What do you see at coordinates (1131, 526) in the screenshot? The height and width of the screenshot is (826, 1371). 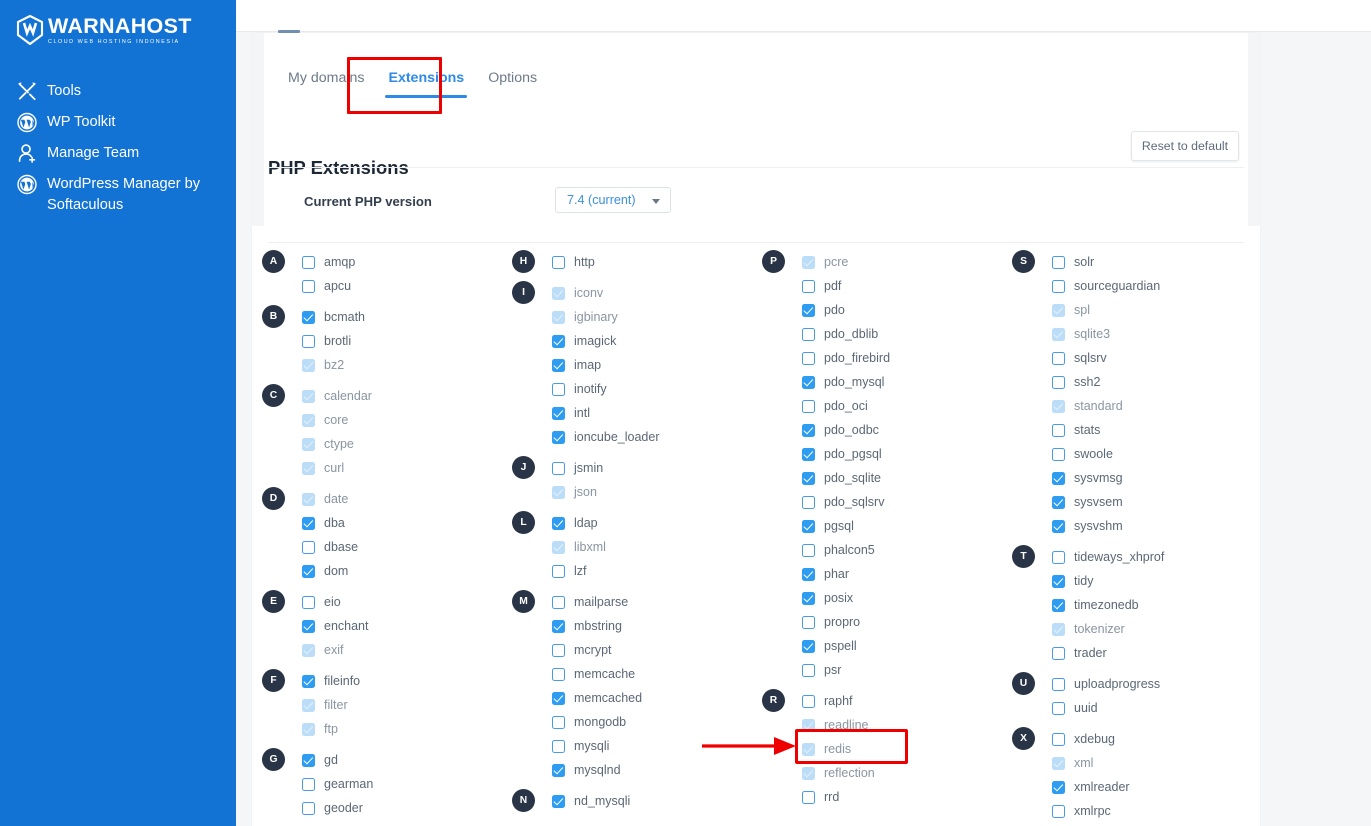 I see `extension-row: sysvshm` at bounding box center [1131, 526].